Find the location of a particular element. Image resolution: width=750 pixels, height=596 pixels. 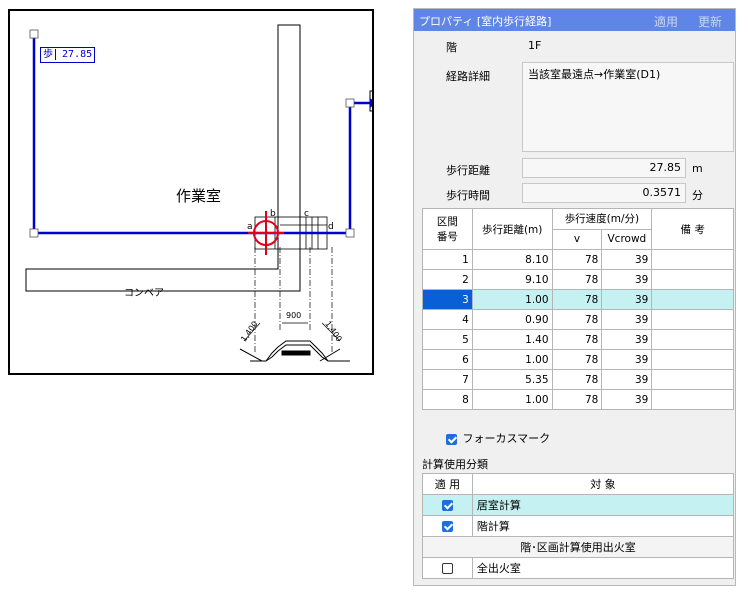

segment-no: 2 is located at coordinates (447, 279).